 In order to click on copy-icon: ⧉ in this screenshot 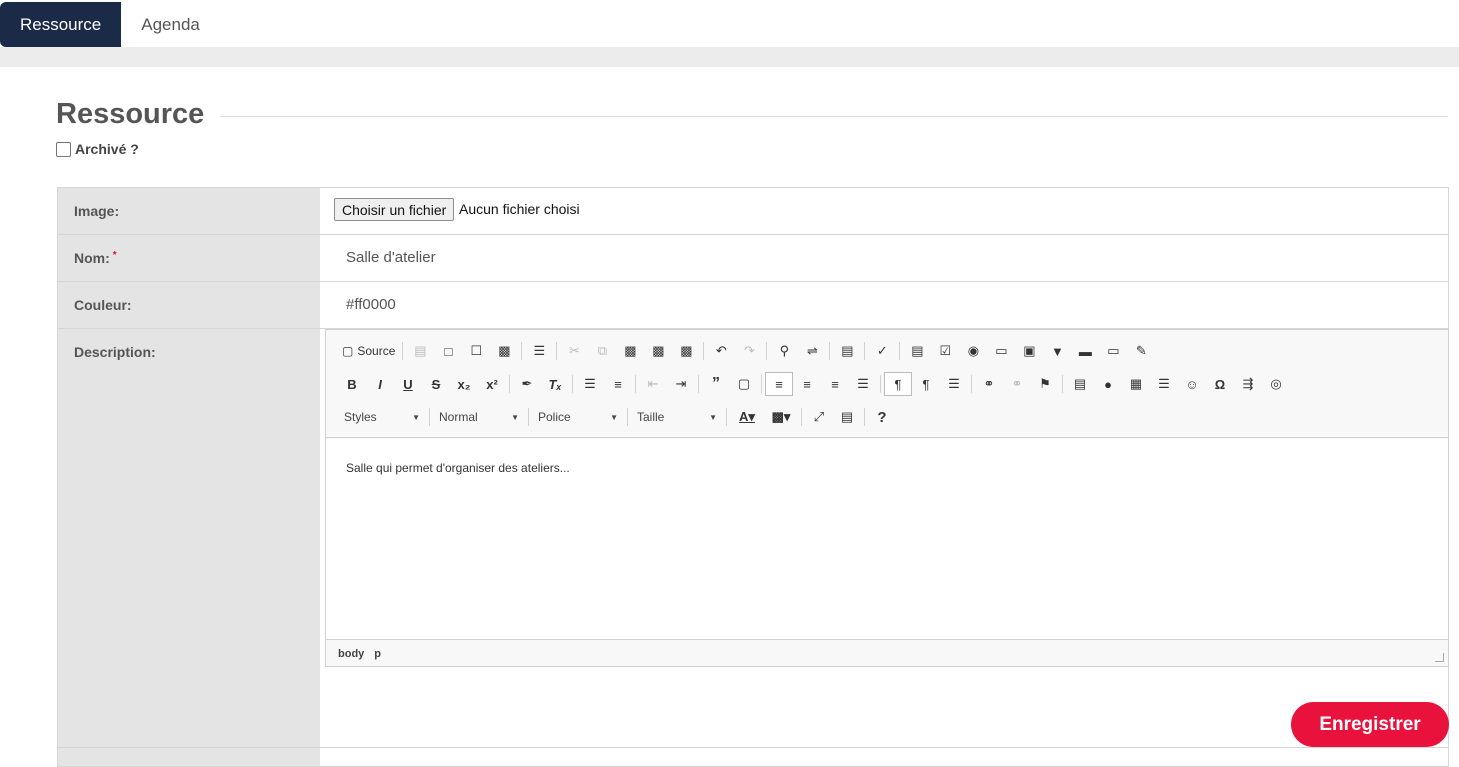, I will do `click(602, 351)`.